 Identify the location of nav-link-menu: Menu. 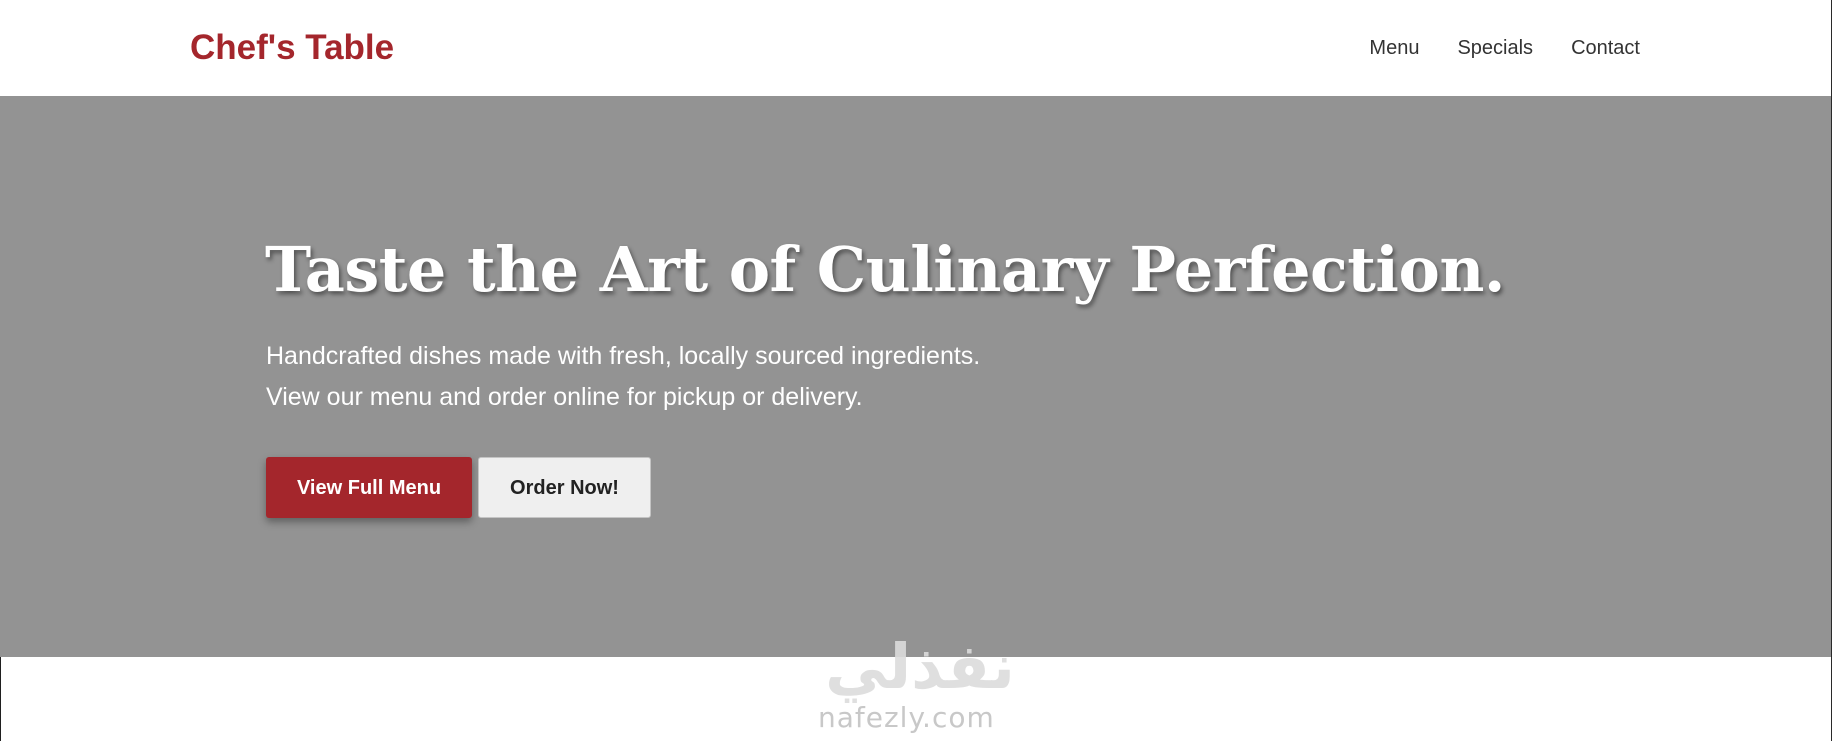
(1394, 48).